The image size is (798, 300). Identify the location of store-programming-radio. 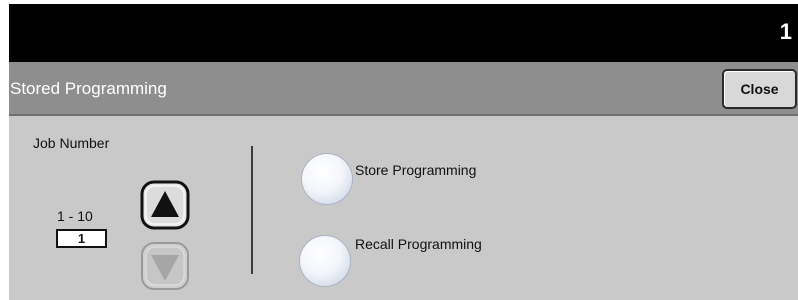
(327, 179).